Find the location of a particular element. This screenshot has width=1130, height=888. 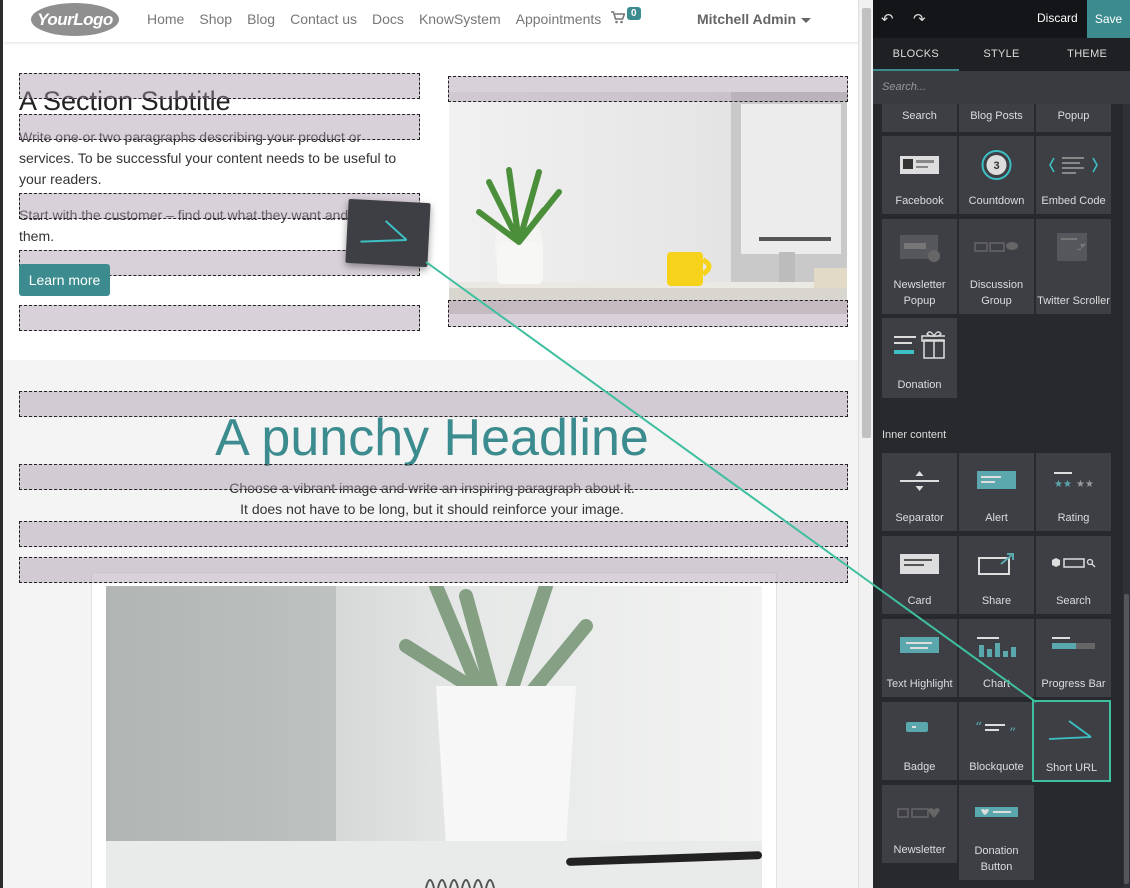

learn-more-button: Learn more is located at coordinates (64, 280).